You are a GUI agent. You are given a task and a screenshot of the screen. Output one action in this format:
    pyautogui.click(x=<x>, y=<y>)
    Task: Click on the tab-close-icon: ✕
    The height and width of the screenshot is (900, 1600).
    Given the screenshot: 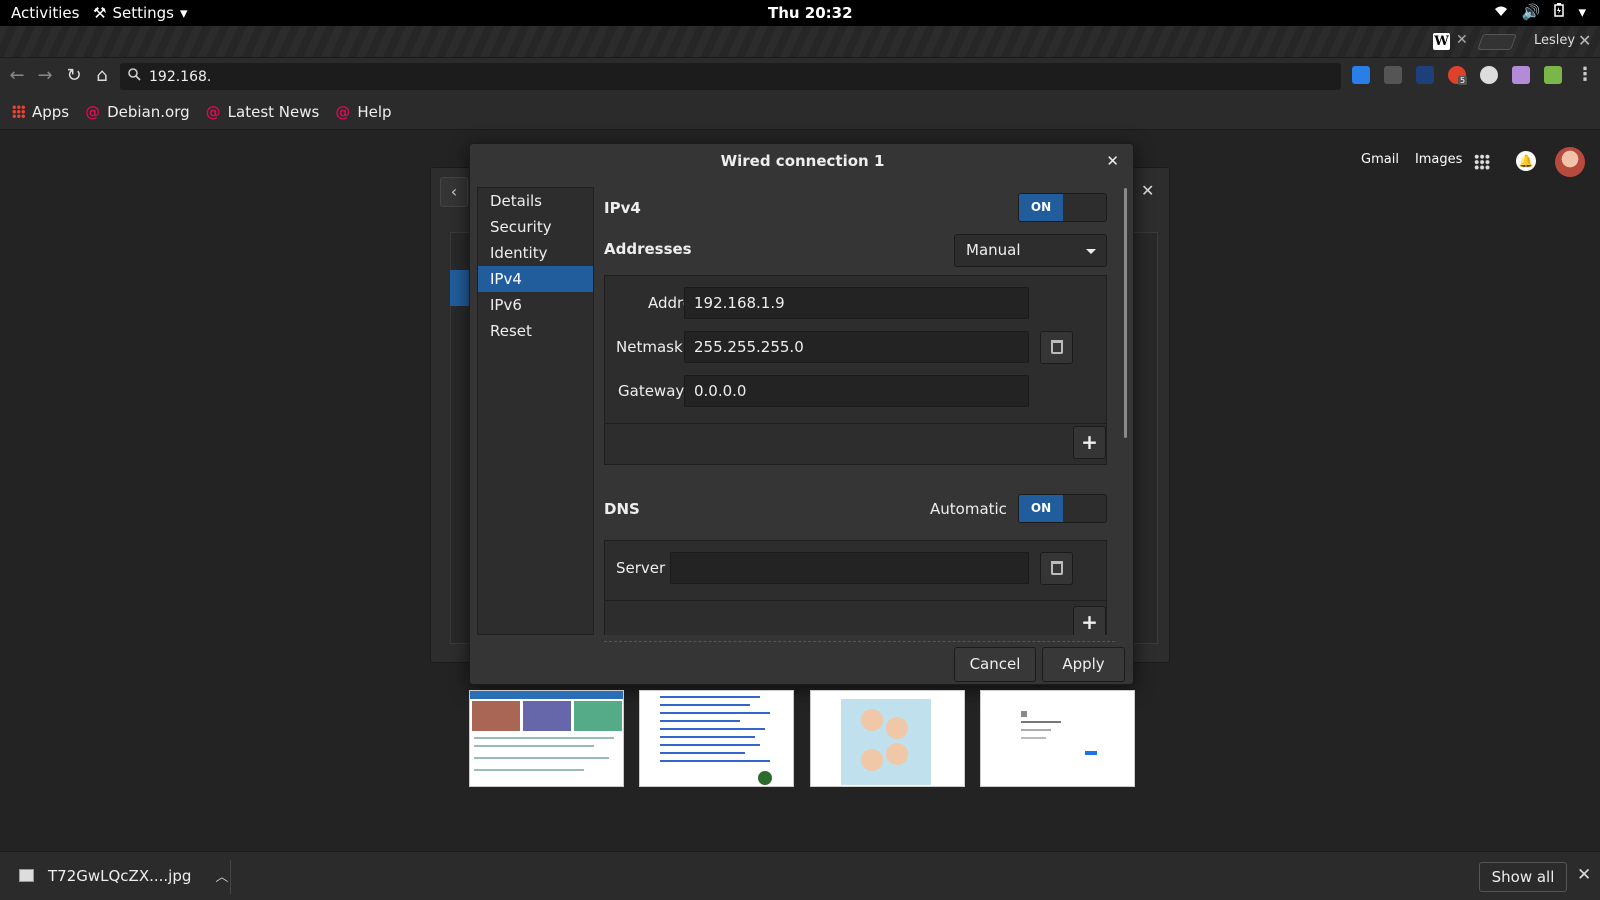 What is the action you would take?
    pyautogui.click(x=1462, y=40)
    